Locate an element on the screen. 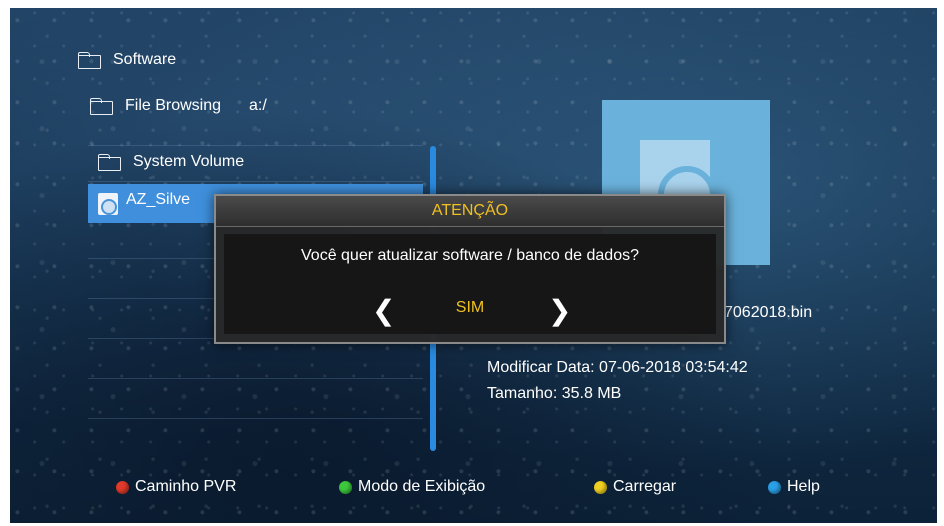  dialog-title-bar: ATENÇÃO is located at coordinates (470, 211).